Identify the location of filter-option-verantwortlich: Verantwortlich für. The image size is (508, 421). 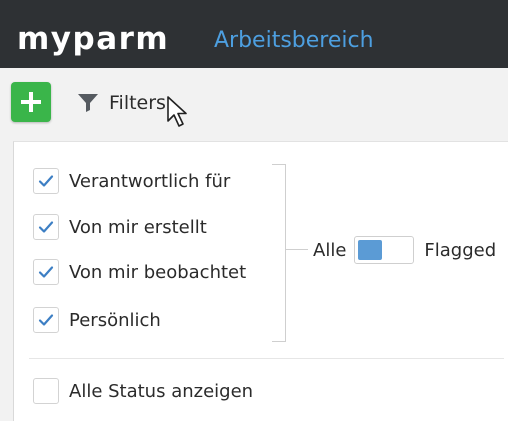
(131, 181).